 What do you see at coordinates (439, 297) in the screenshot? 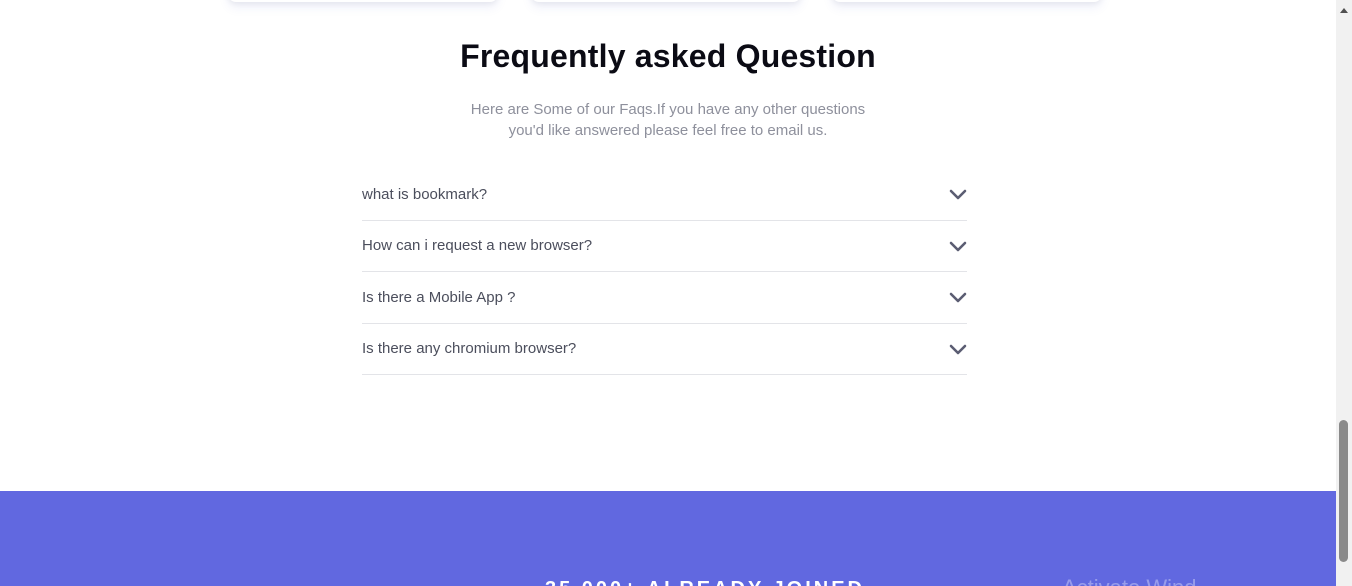
I see `faq-question: Is there a Mobile App ?` at bounding box center [439, 297].